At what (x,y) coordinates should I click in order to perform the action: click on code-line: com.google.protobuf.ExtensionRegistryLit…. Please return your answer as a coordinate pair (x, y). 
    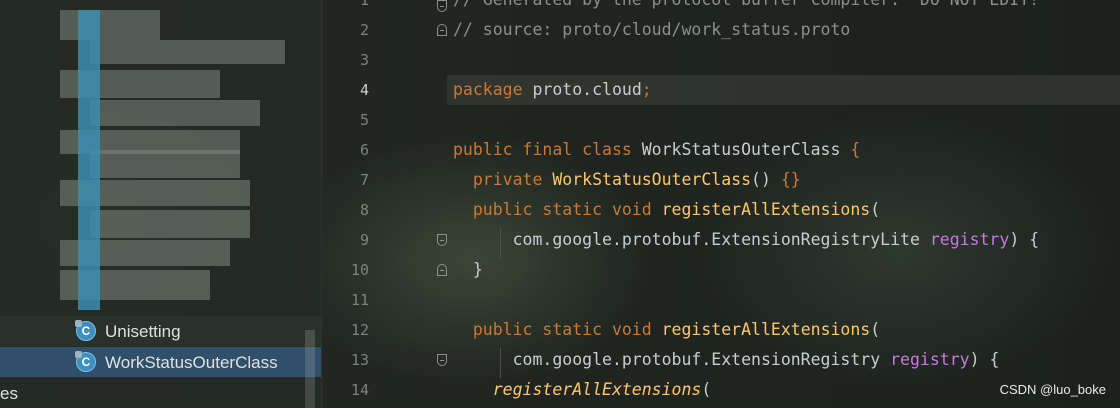
    Looking at the image, I should click on (746, 240).